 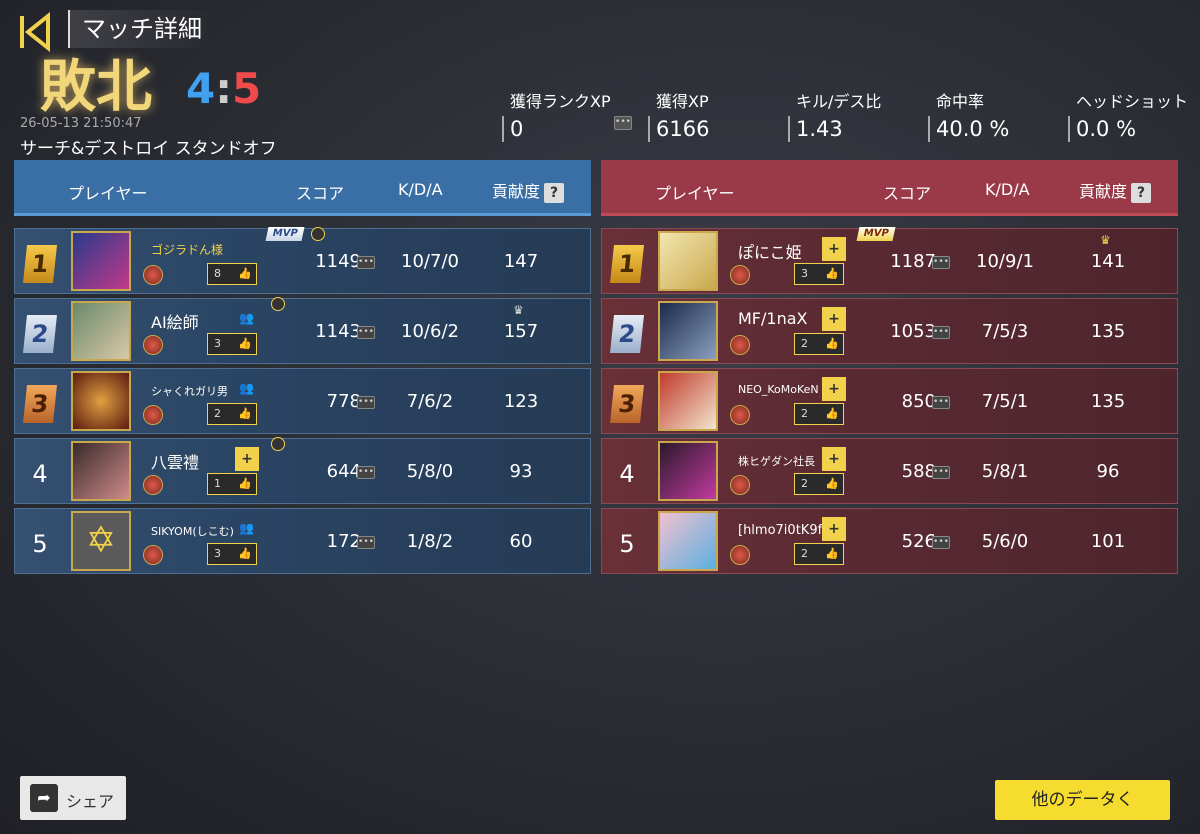 I want to click on match-mode: サーチ&デストロイ スタンドオフ, so click(x=148, y=149).